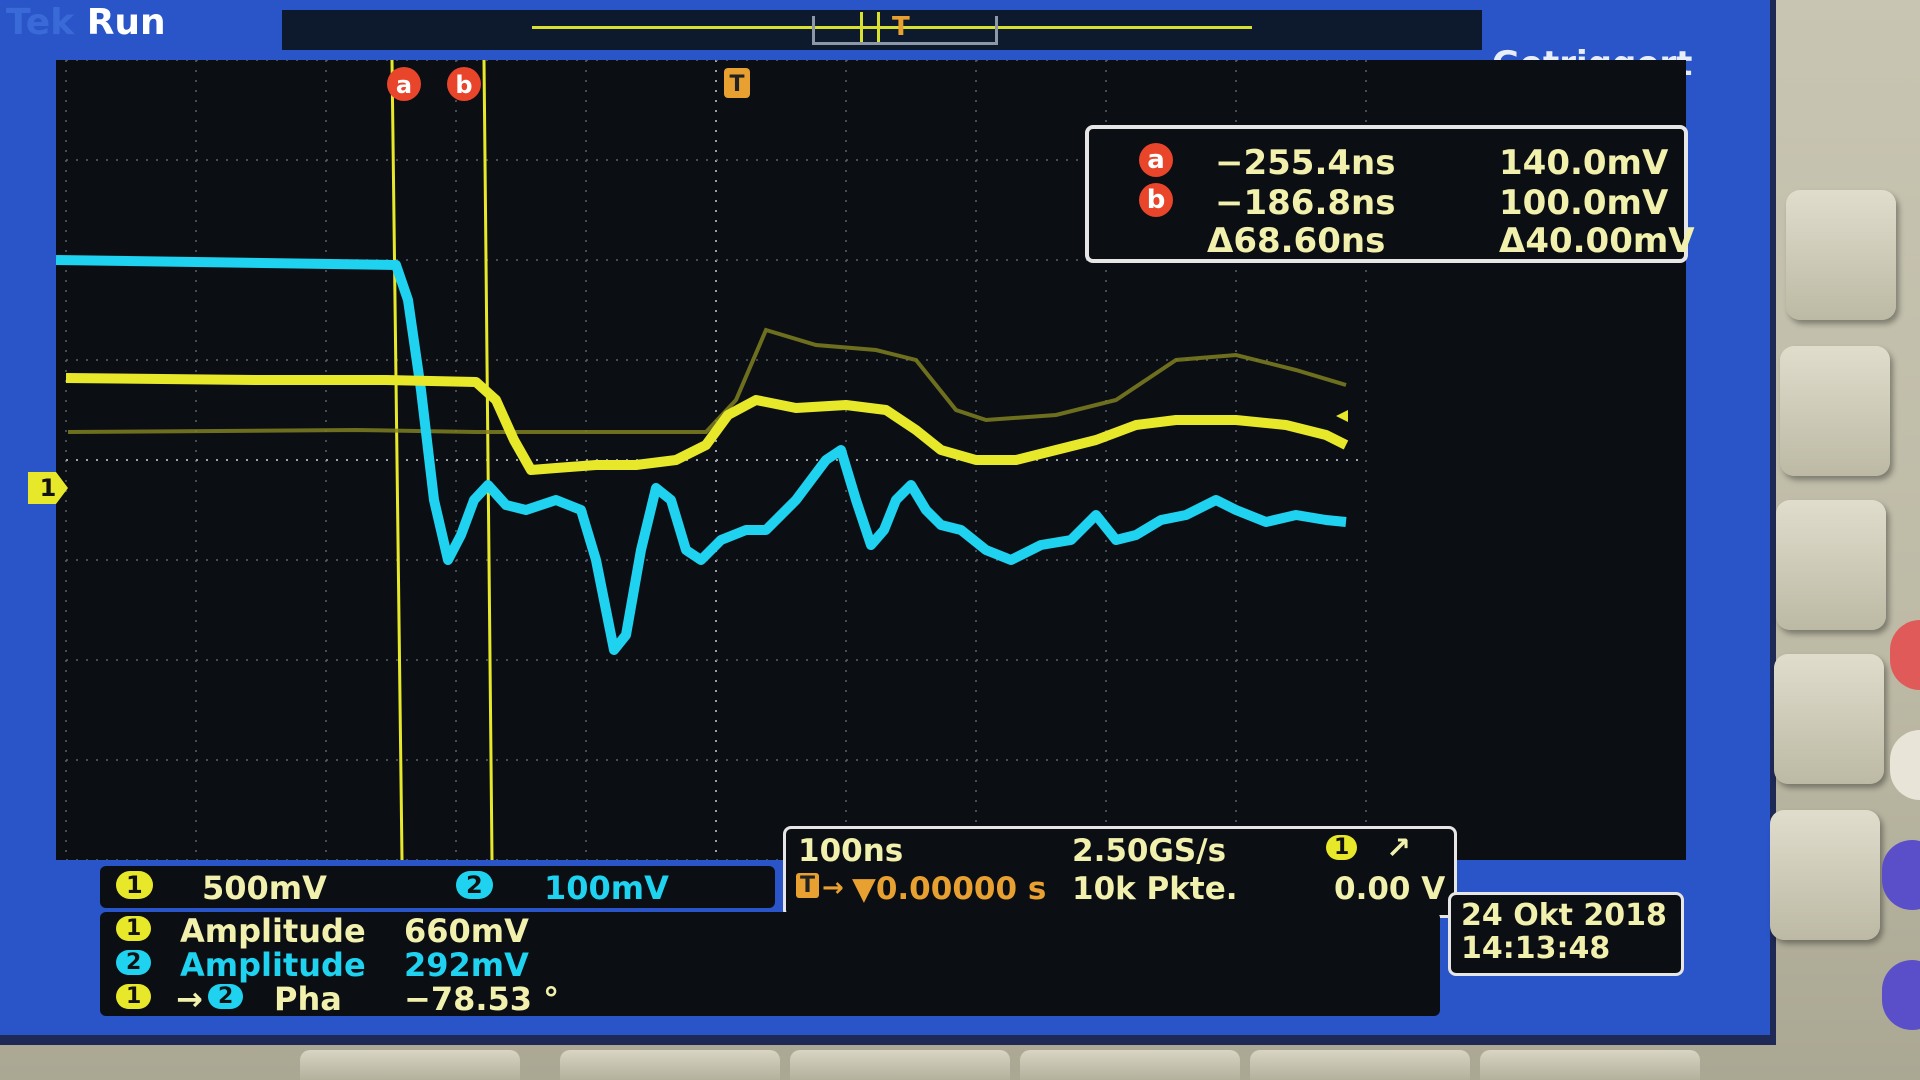 This screenshot has width=1920, height=1080. I want to click on meas1-channel-badge: 1, so click(134, 928).